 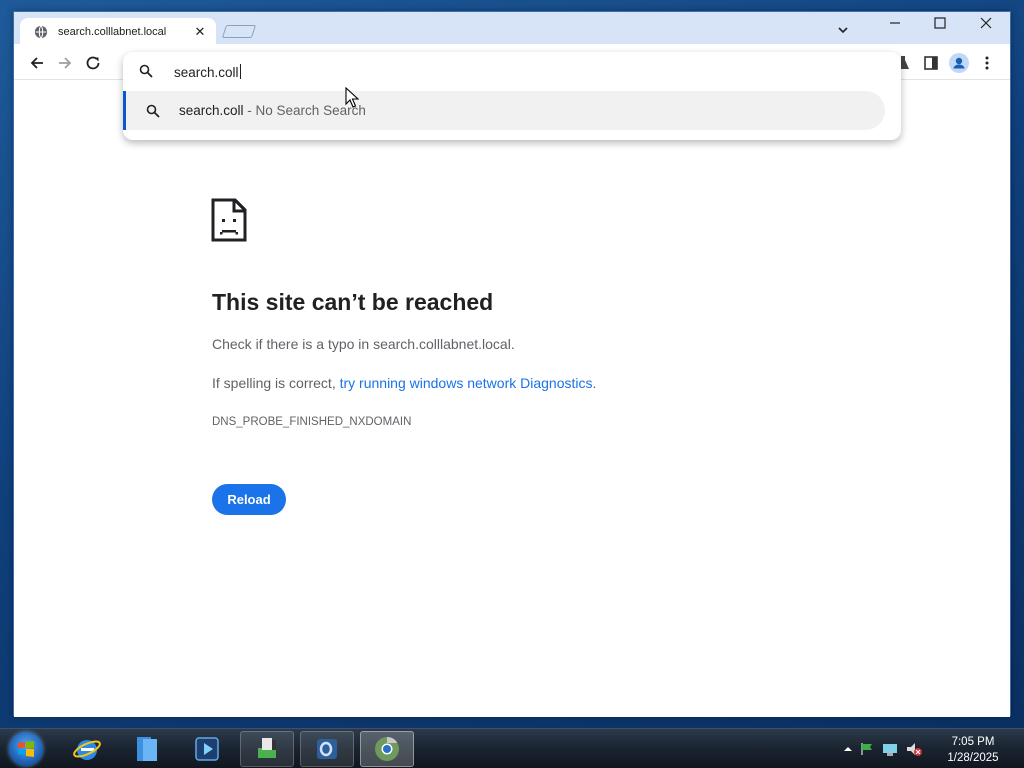 I want to click on chrome-icon, so click(x=387, y=749).